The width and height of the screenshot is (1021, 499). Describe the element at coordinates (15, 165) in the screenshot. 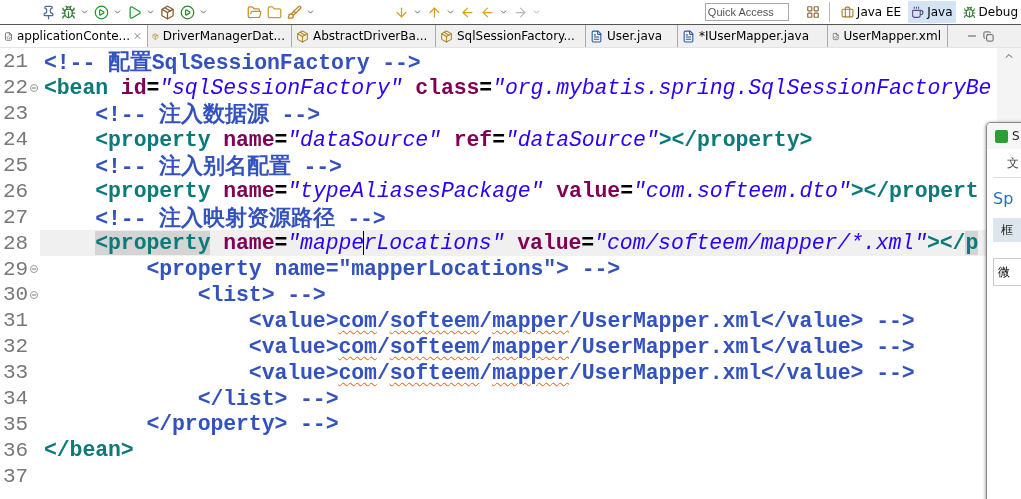

I see `line-number: 25` at that location.